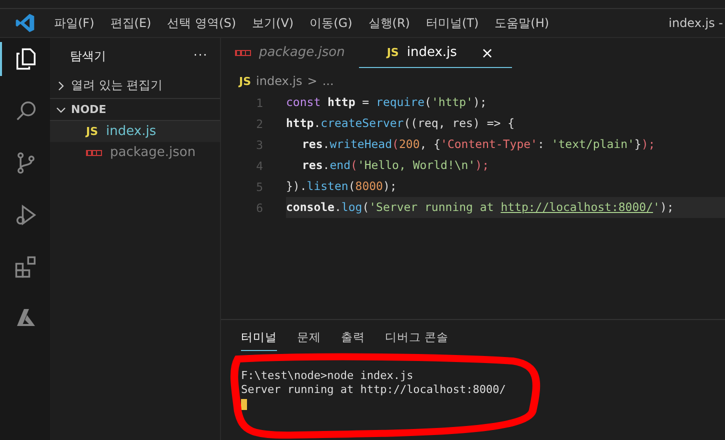 This screenshot has width=725, height=440. What do you see at coordinates (478, 144) in the screenshot?
I see `code-line: res.writeHead(200, {'Content-Type': 'text/plain'});` at bounding box center [478, 144].